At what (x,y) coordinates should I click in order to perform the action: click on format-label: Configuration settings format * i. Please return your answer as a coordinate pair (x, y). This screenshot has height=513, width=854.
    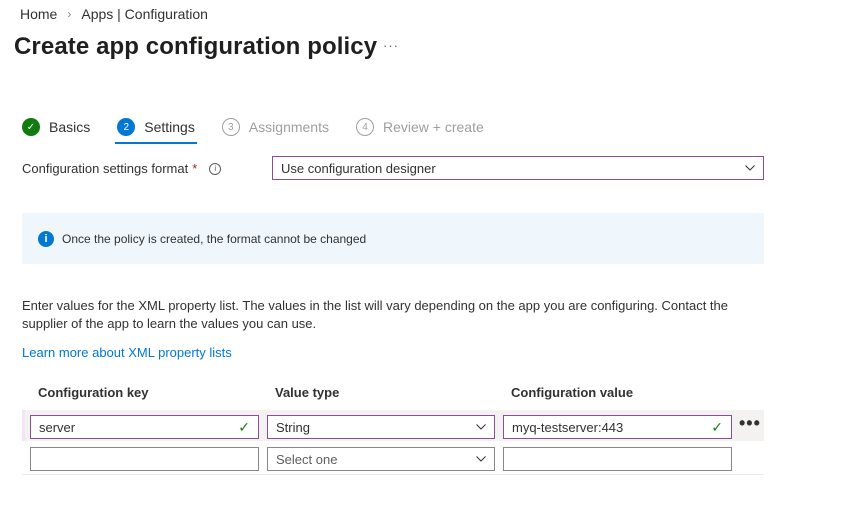
    Looking at the image, I should click on (122, 168).